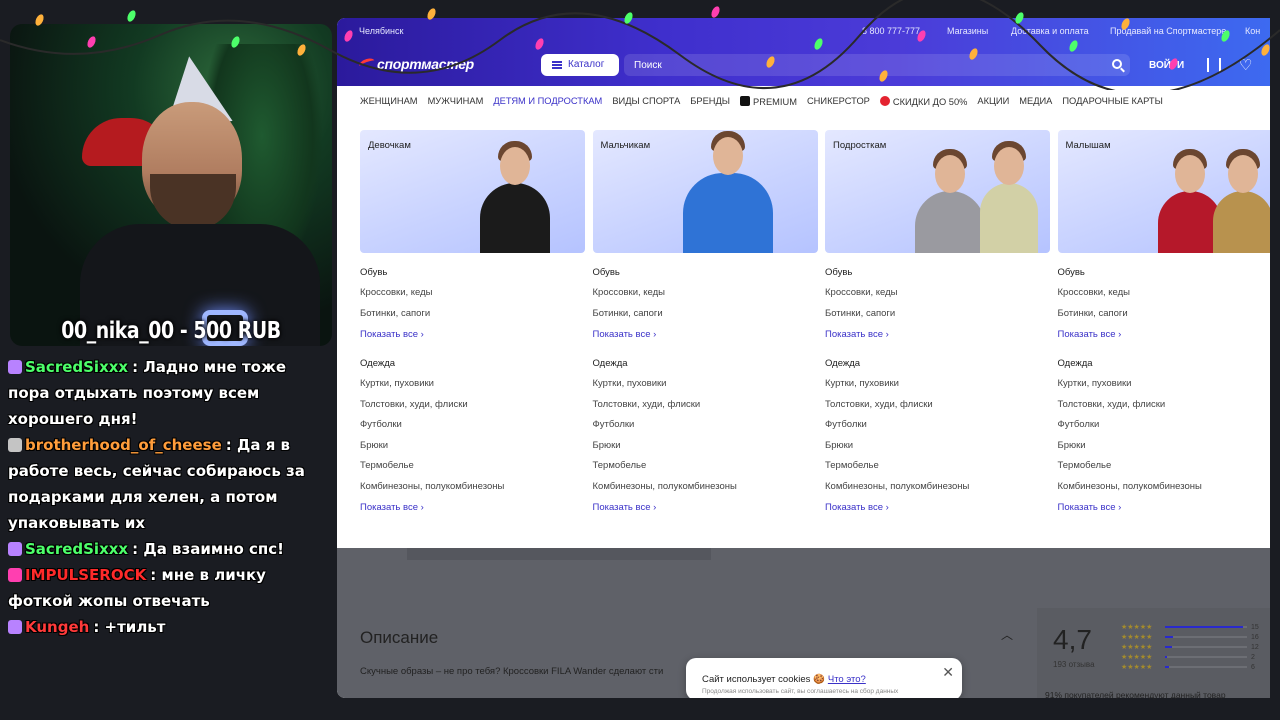 Image resolution: width=1280 pixels, height=720 pixels. Describe the element at coordinates (123, 445) in the screenshot. I see `chat-username: brotherhood_of_cheese` at that location.